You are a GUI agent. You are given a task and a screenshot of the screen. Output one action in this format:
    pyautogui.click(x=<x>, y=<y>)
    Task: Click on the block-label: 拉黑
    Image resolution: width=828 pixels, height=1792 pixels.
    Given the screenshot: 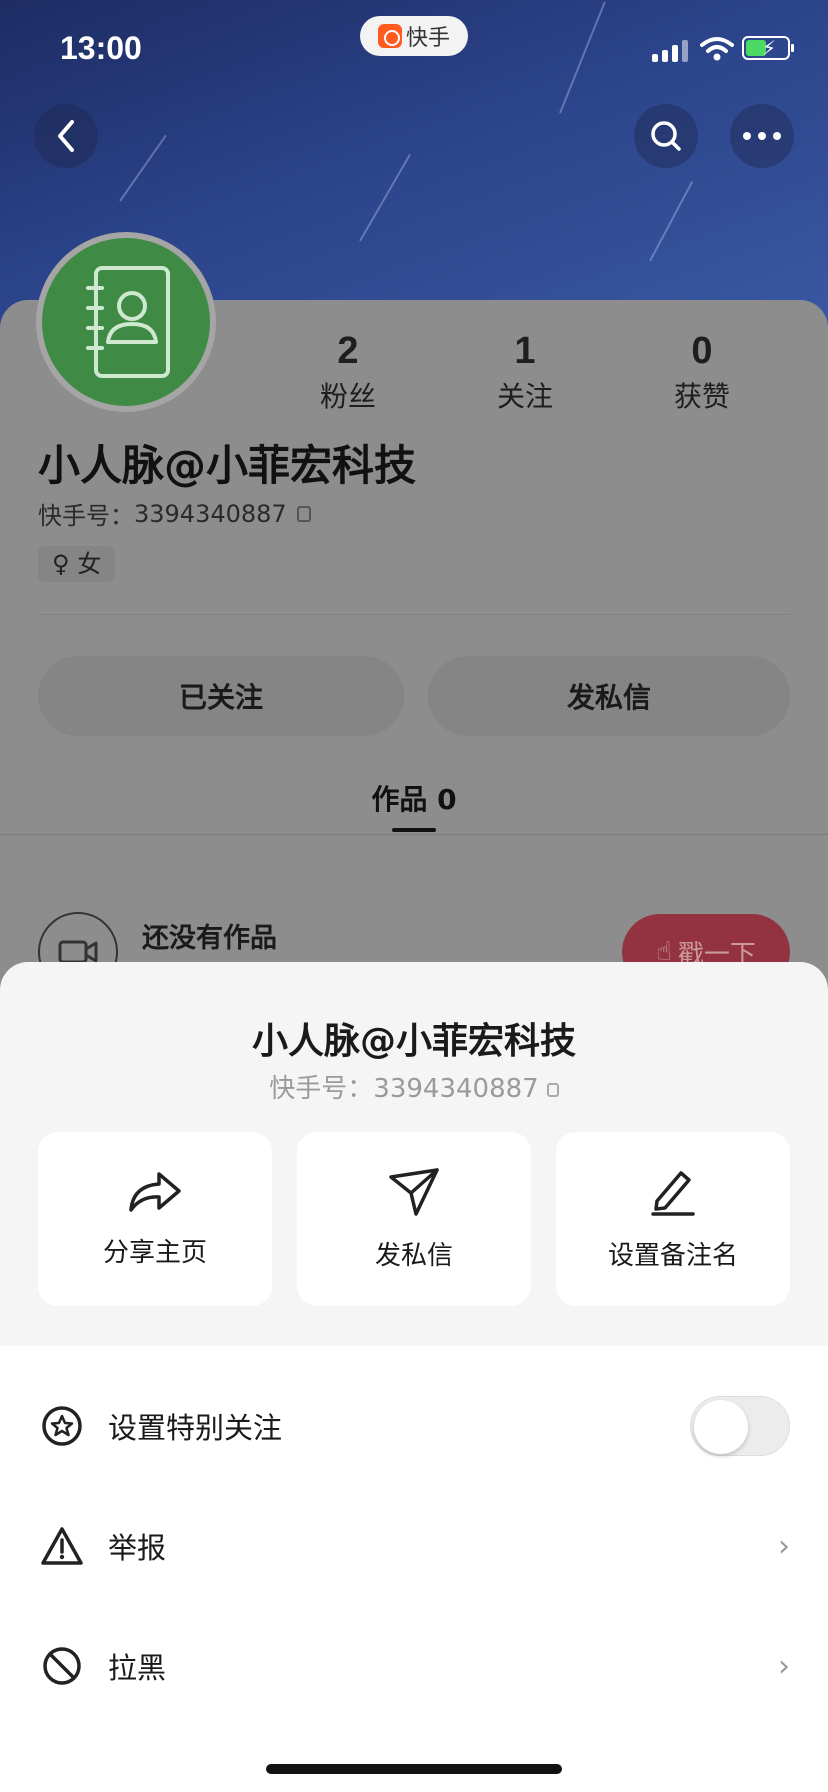 What is the action you would take?
    pyautogui.click(x=137, y=1668)
    